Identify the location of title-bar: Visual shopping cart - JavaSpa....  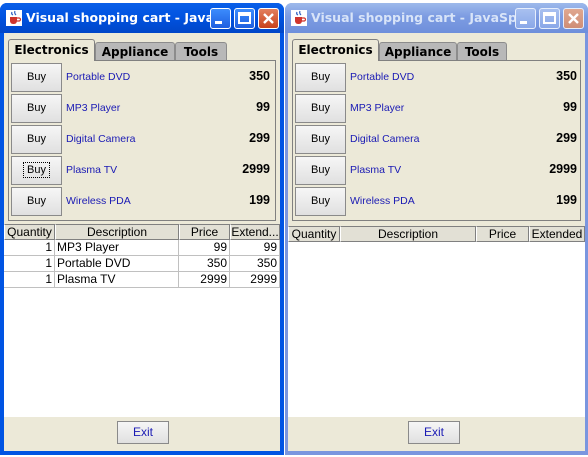
(436, 18).